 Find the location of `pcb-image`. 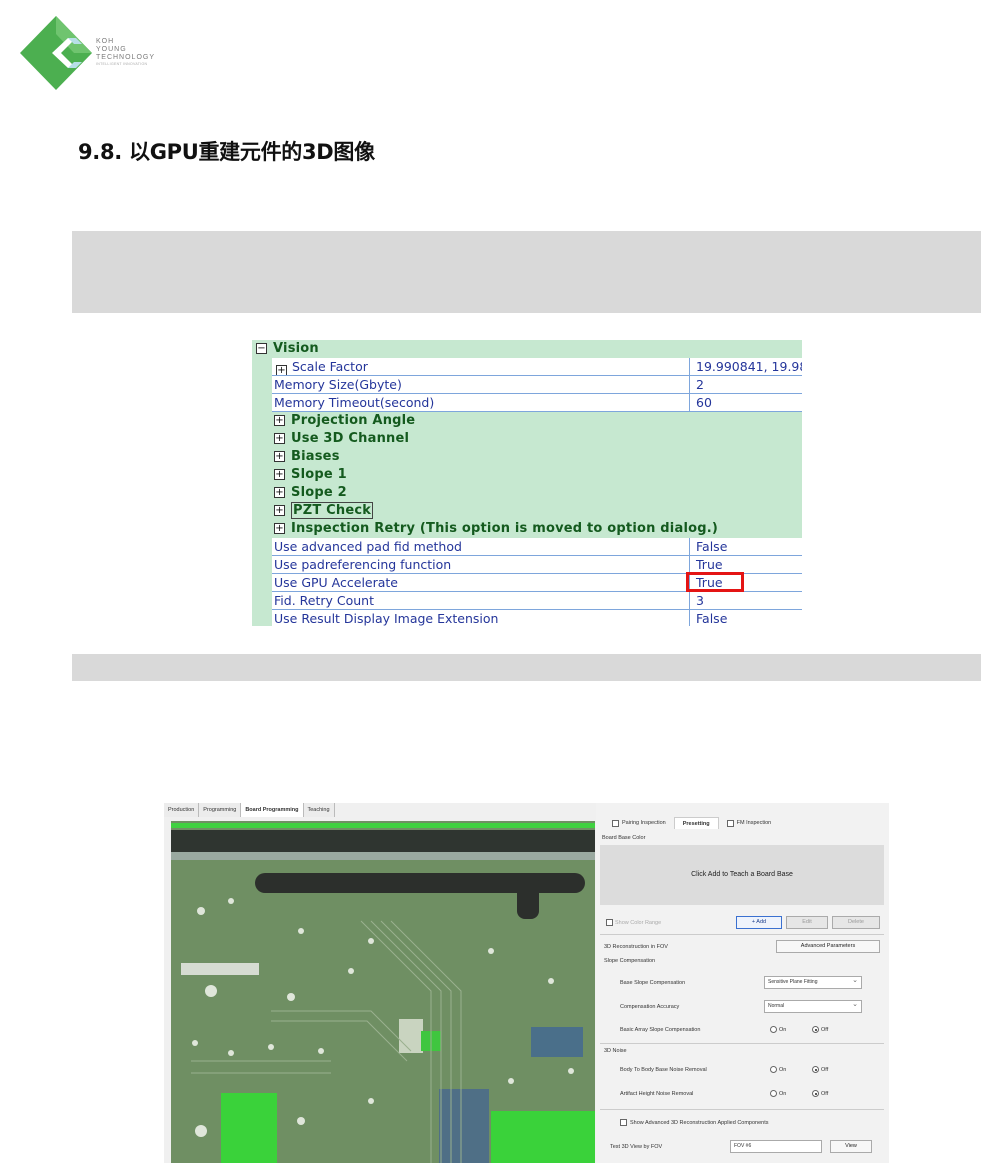

pcb-image is located at coordinates (383, 992).